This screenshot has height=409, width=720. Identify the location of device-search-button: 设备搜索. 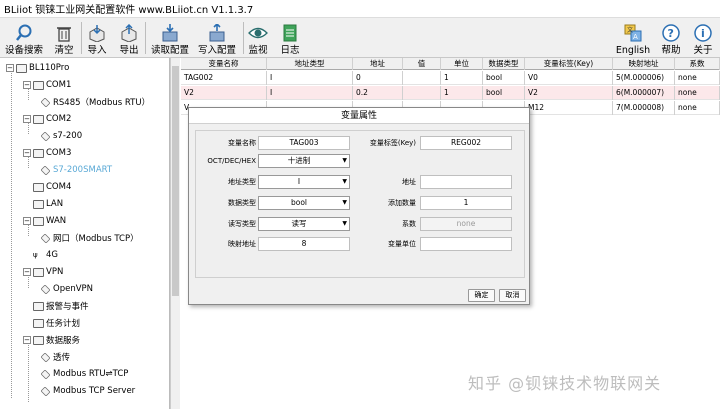
(24, 38).